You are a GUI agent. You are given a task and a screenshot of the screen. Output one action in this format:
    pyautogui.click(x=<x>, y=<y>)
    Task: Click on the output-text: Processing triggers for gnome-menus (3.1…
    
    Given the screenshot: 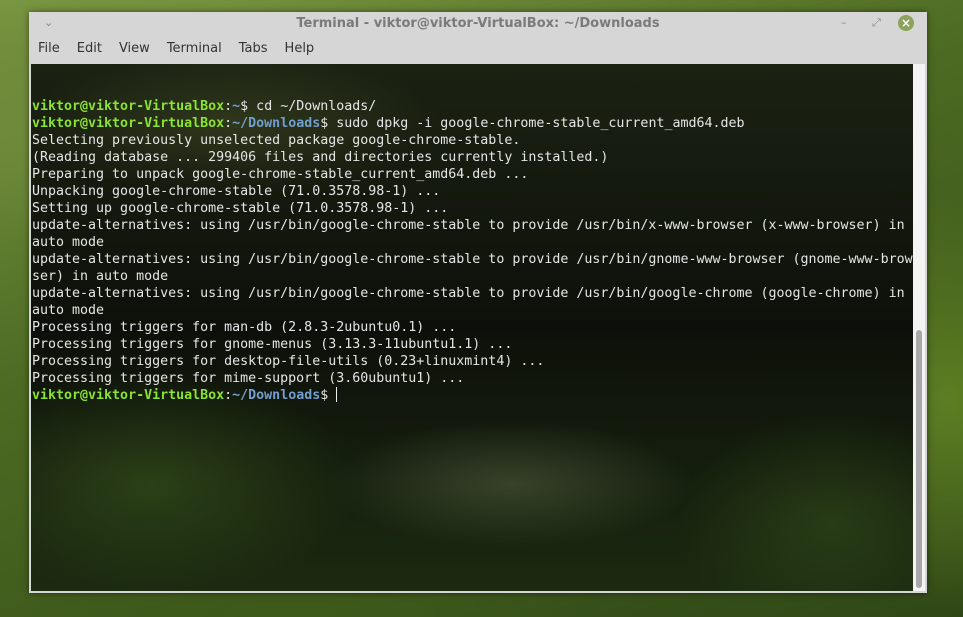 What is the action you would take?
    pyautogui.click(x=272, y=344)
    